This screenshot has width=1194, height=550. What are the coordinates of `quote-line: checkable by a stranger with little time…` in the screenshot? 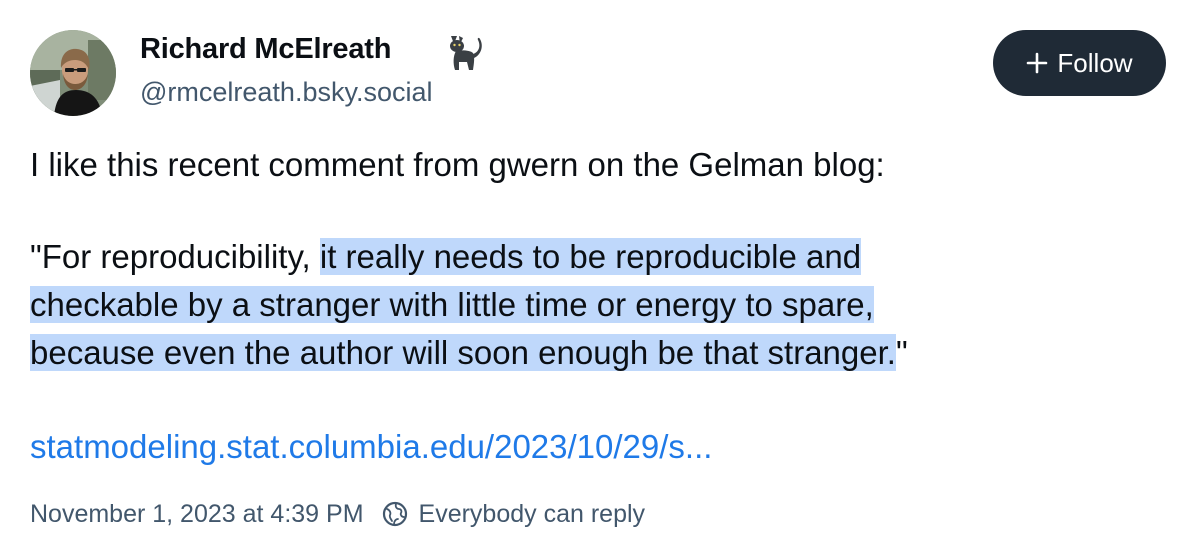 It's located at (469, 305).